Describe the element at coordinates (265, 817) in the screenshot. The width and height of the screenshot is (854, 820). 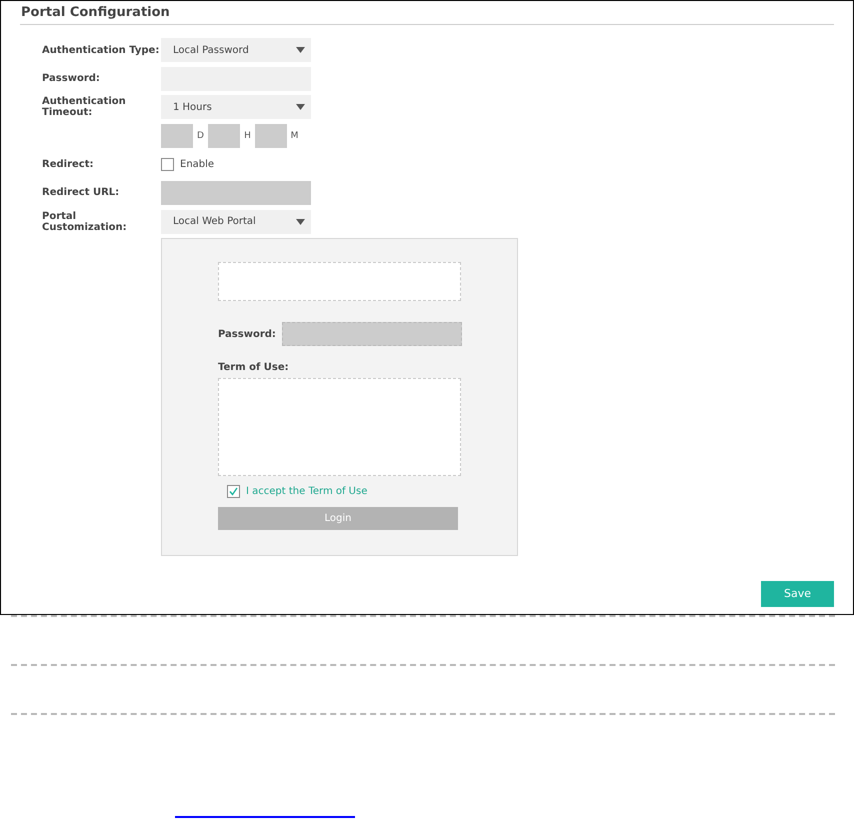
I see `link-underline` at that location.